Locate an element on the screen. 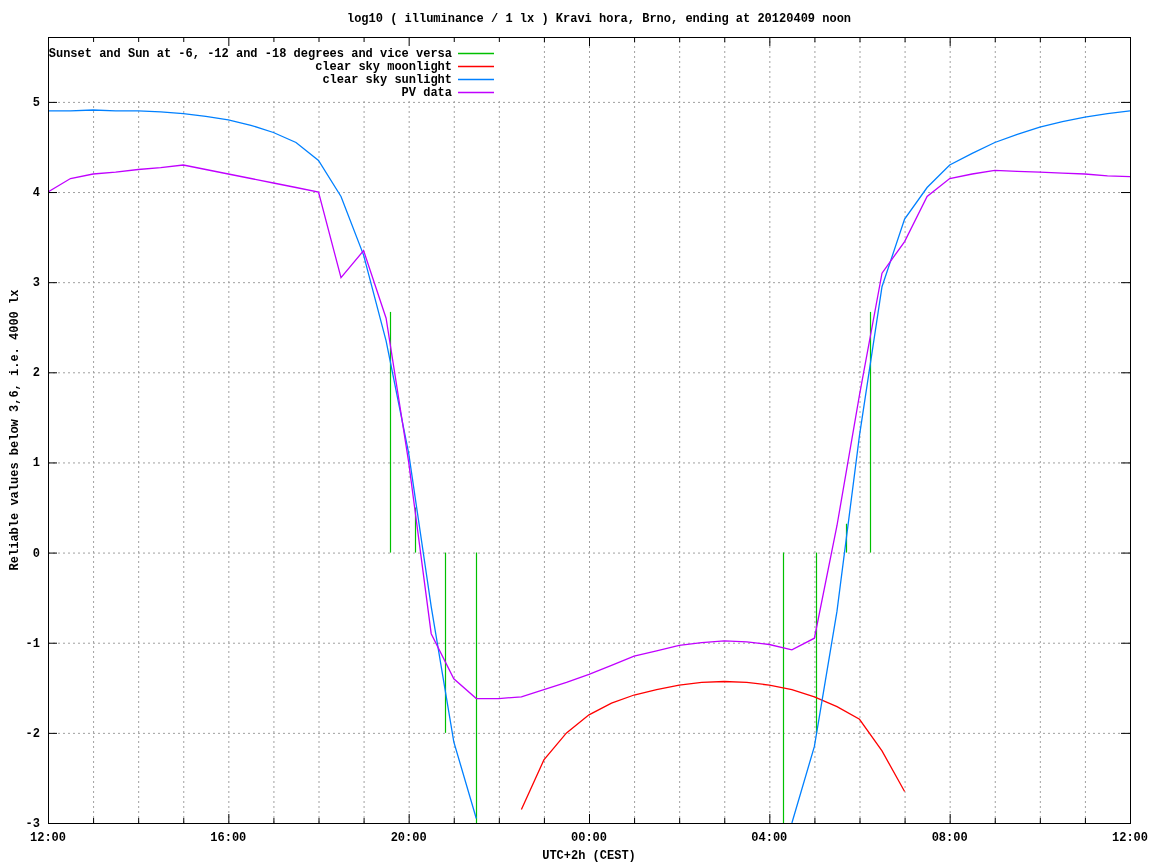 Image resolution: width=1151 pixels, height=863 pixels. tick-label: 08:00 is located at coordinates (949, 838).